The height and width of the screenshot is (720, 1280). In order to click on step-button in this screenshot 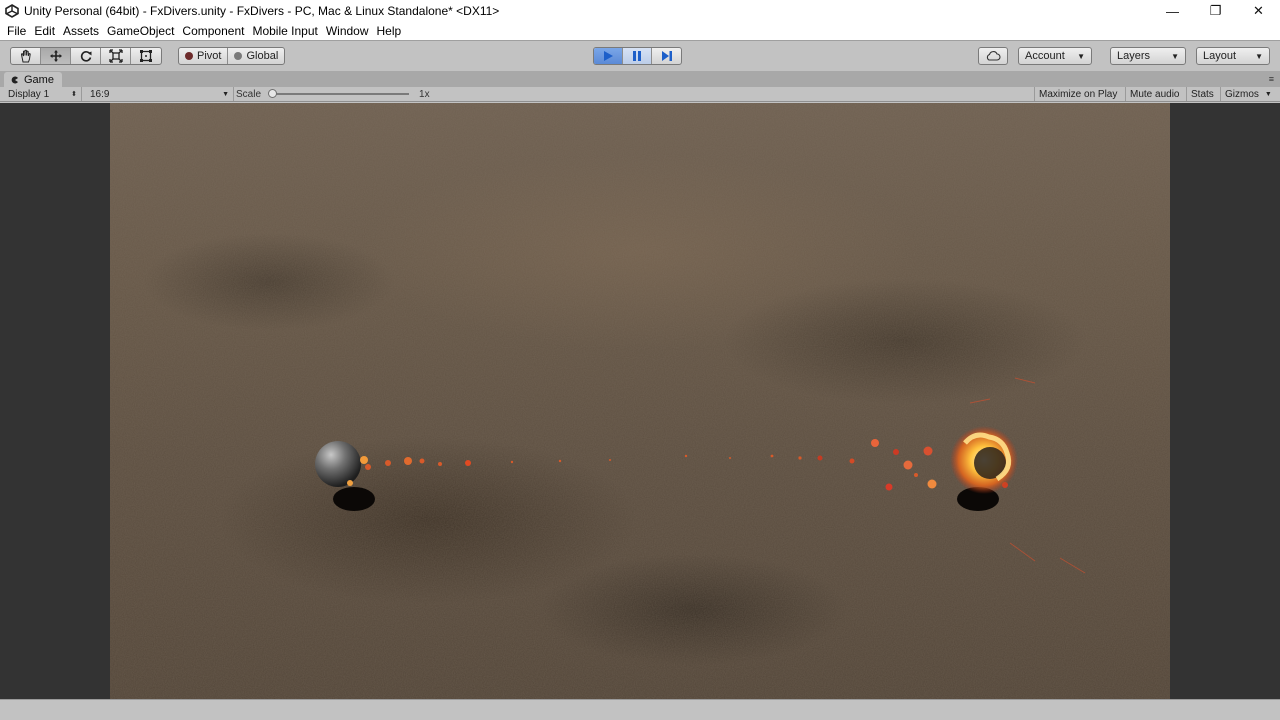, I will do `click(666, 56)`.